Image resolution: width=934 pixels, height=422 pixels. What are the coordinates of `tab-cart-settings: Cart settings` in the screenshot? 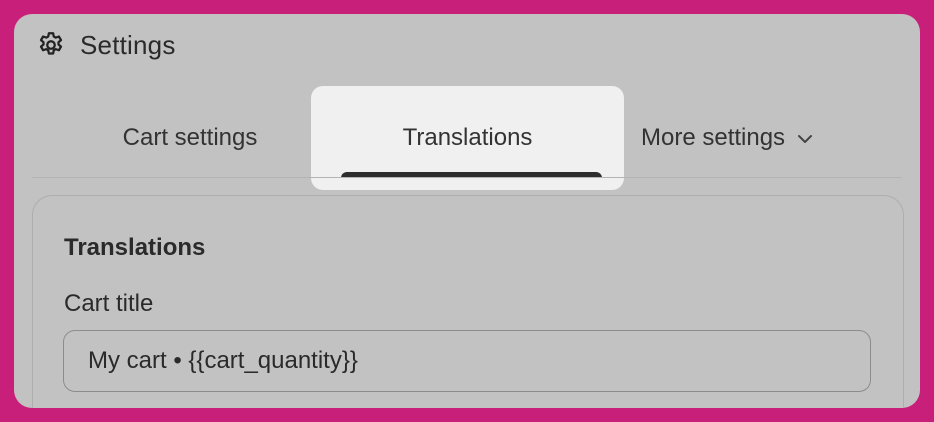 It's located at (190, 138).